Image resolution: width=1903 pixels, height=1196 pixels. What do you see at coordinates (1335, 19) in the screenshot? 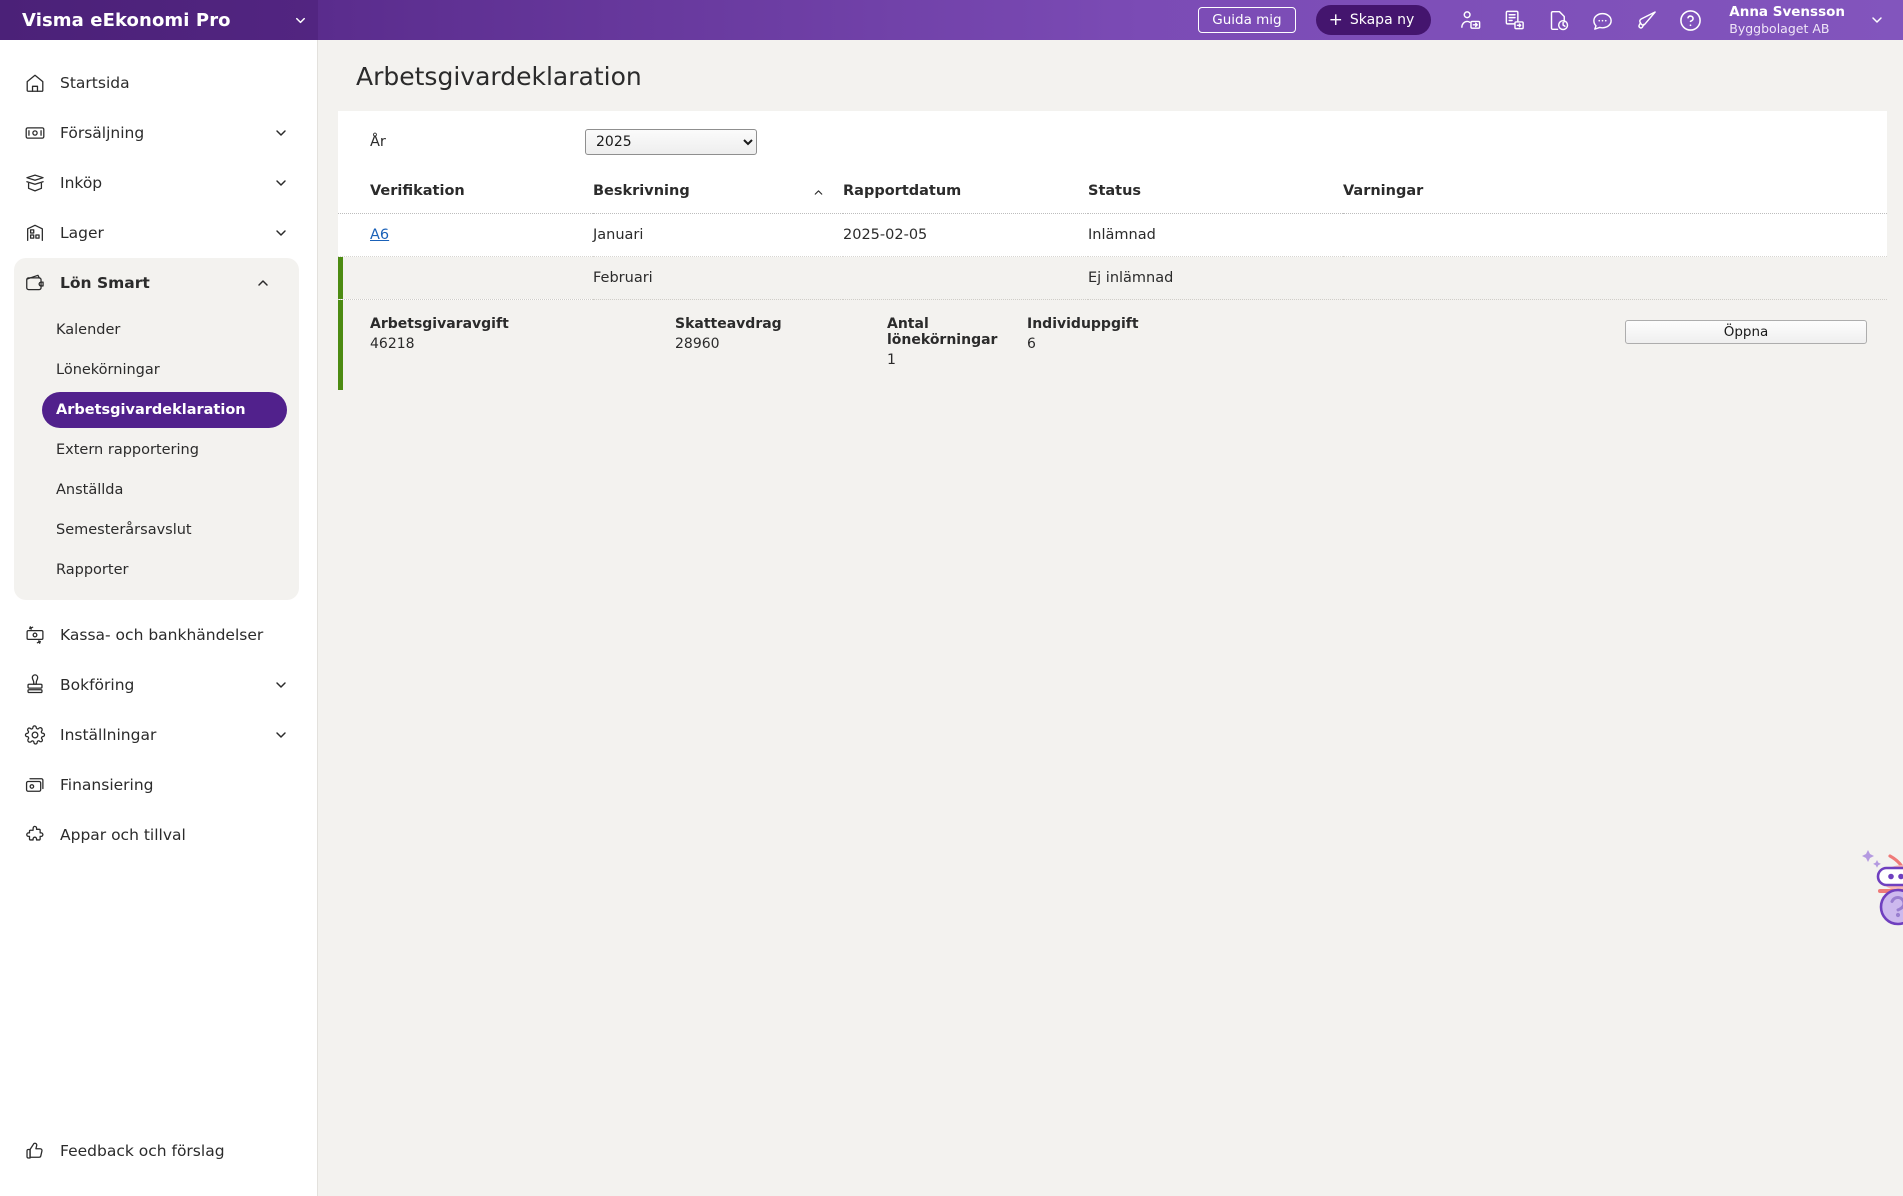
I see `plus-icon: +` at bounding box center [1335, 19].